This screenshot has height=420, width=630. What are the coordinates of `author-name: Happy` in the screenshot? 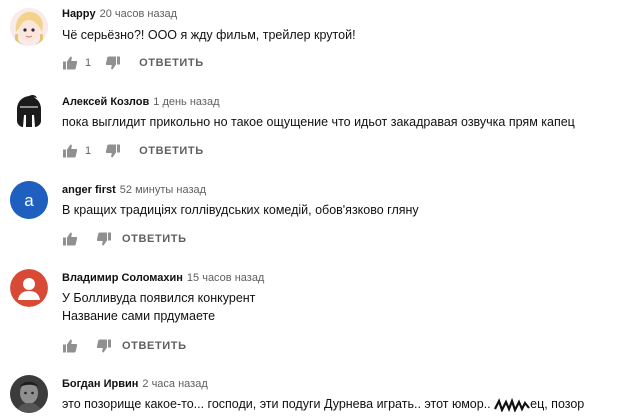 It's located at (79, 14).